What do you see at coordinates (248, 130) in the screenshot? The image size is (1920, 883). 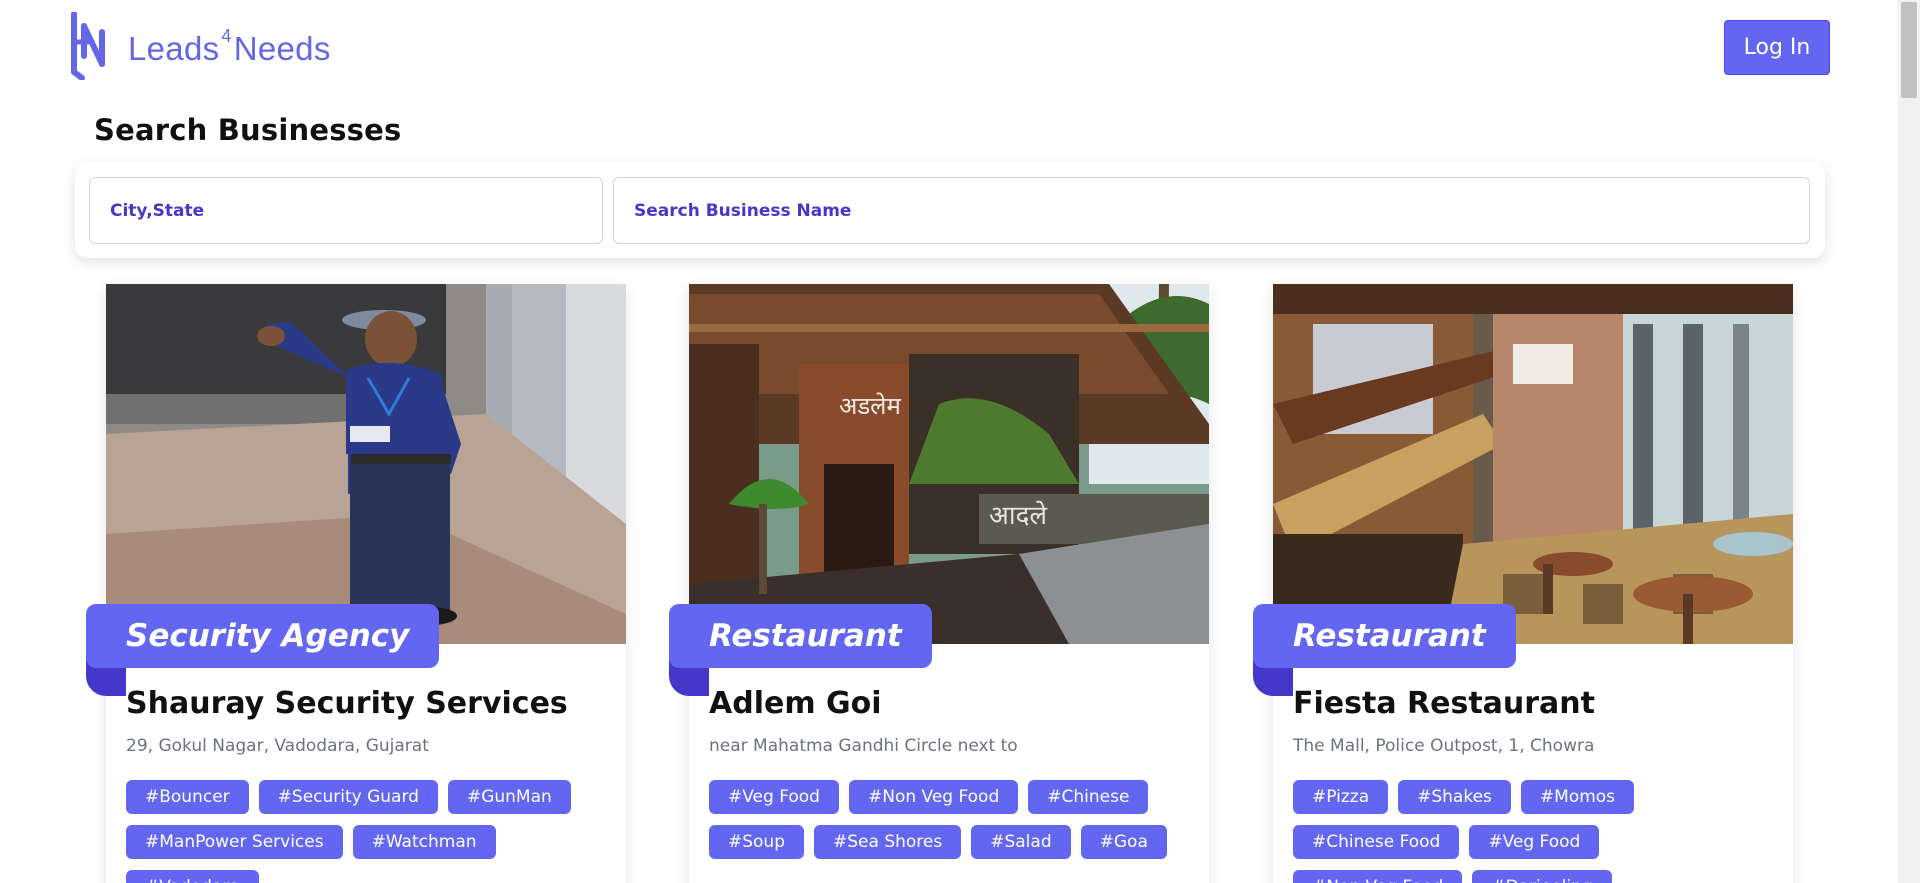 I see `page-title: Search Businesses` at bounding box center [248, 130].